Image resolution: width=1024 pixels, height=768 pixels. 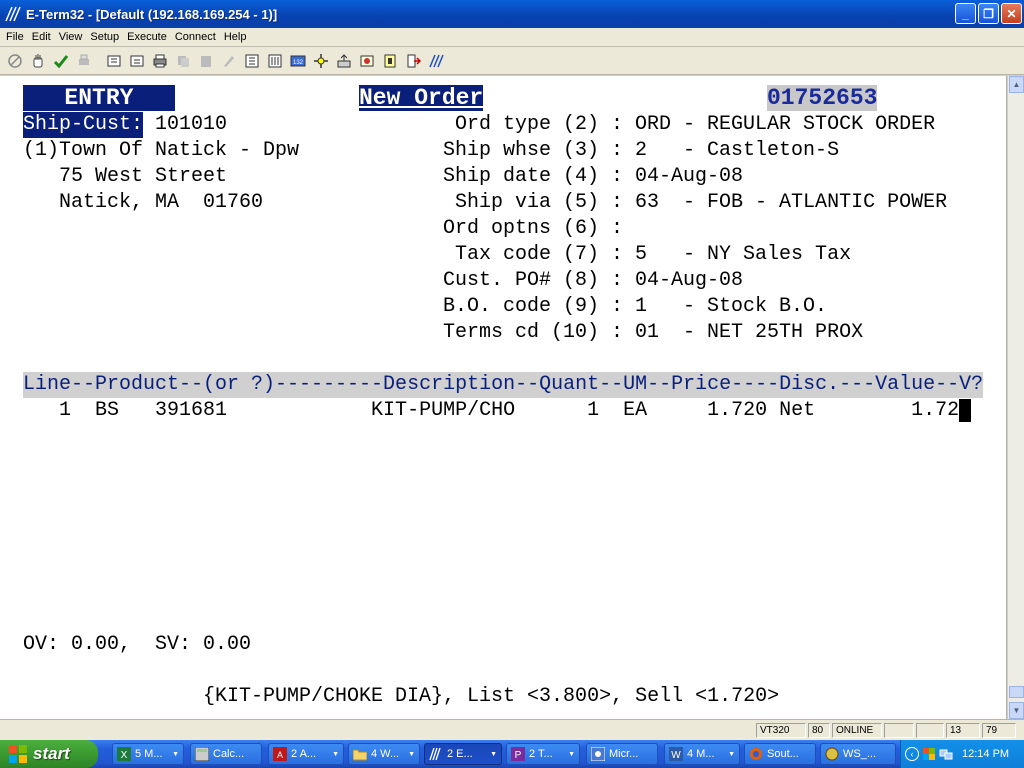 What do you see at coordinates (512, 729) in the screenshot?
I see `status-bar: VT320 80 ONLINE 13 79` at bounding box center [512, 729].